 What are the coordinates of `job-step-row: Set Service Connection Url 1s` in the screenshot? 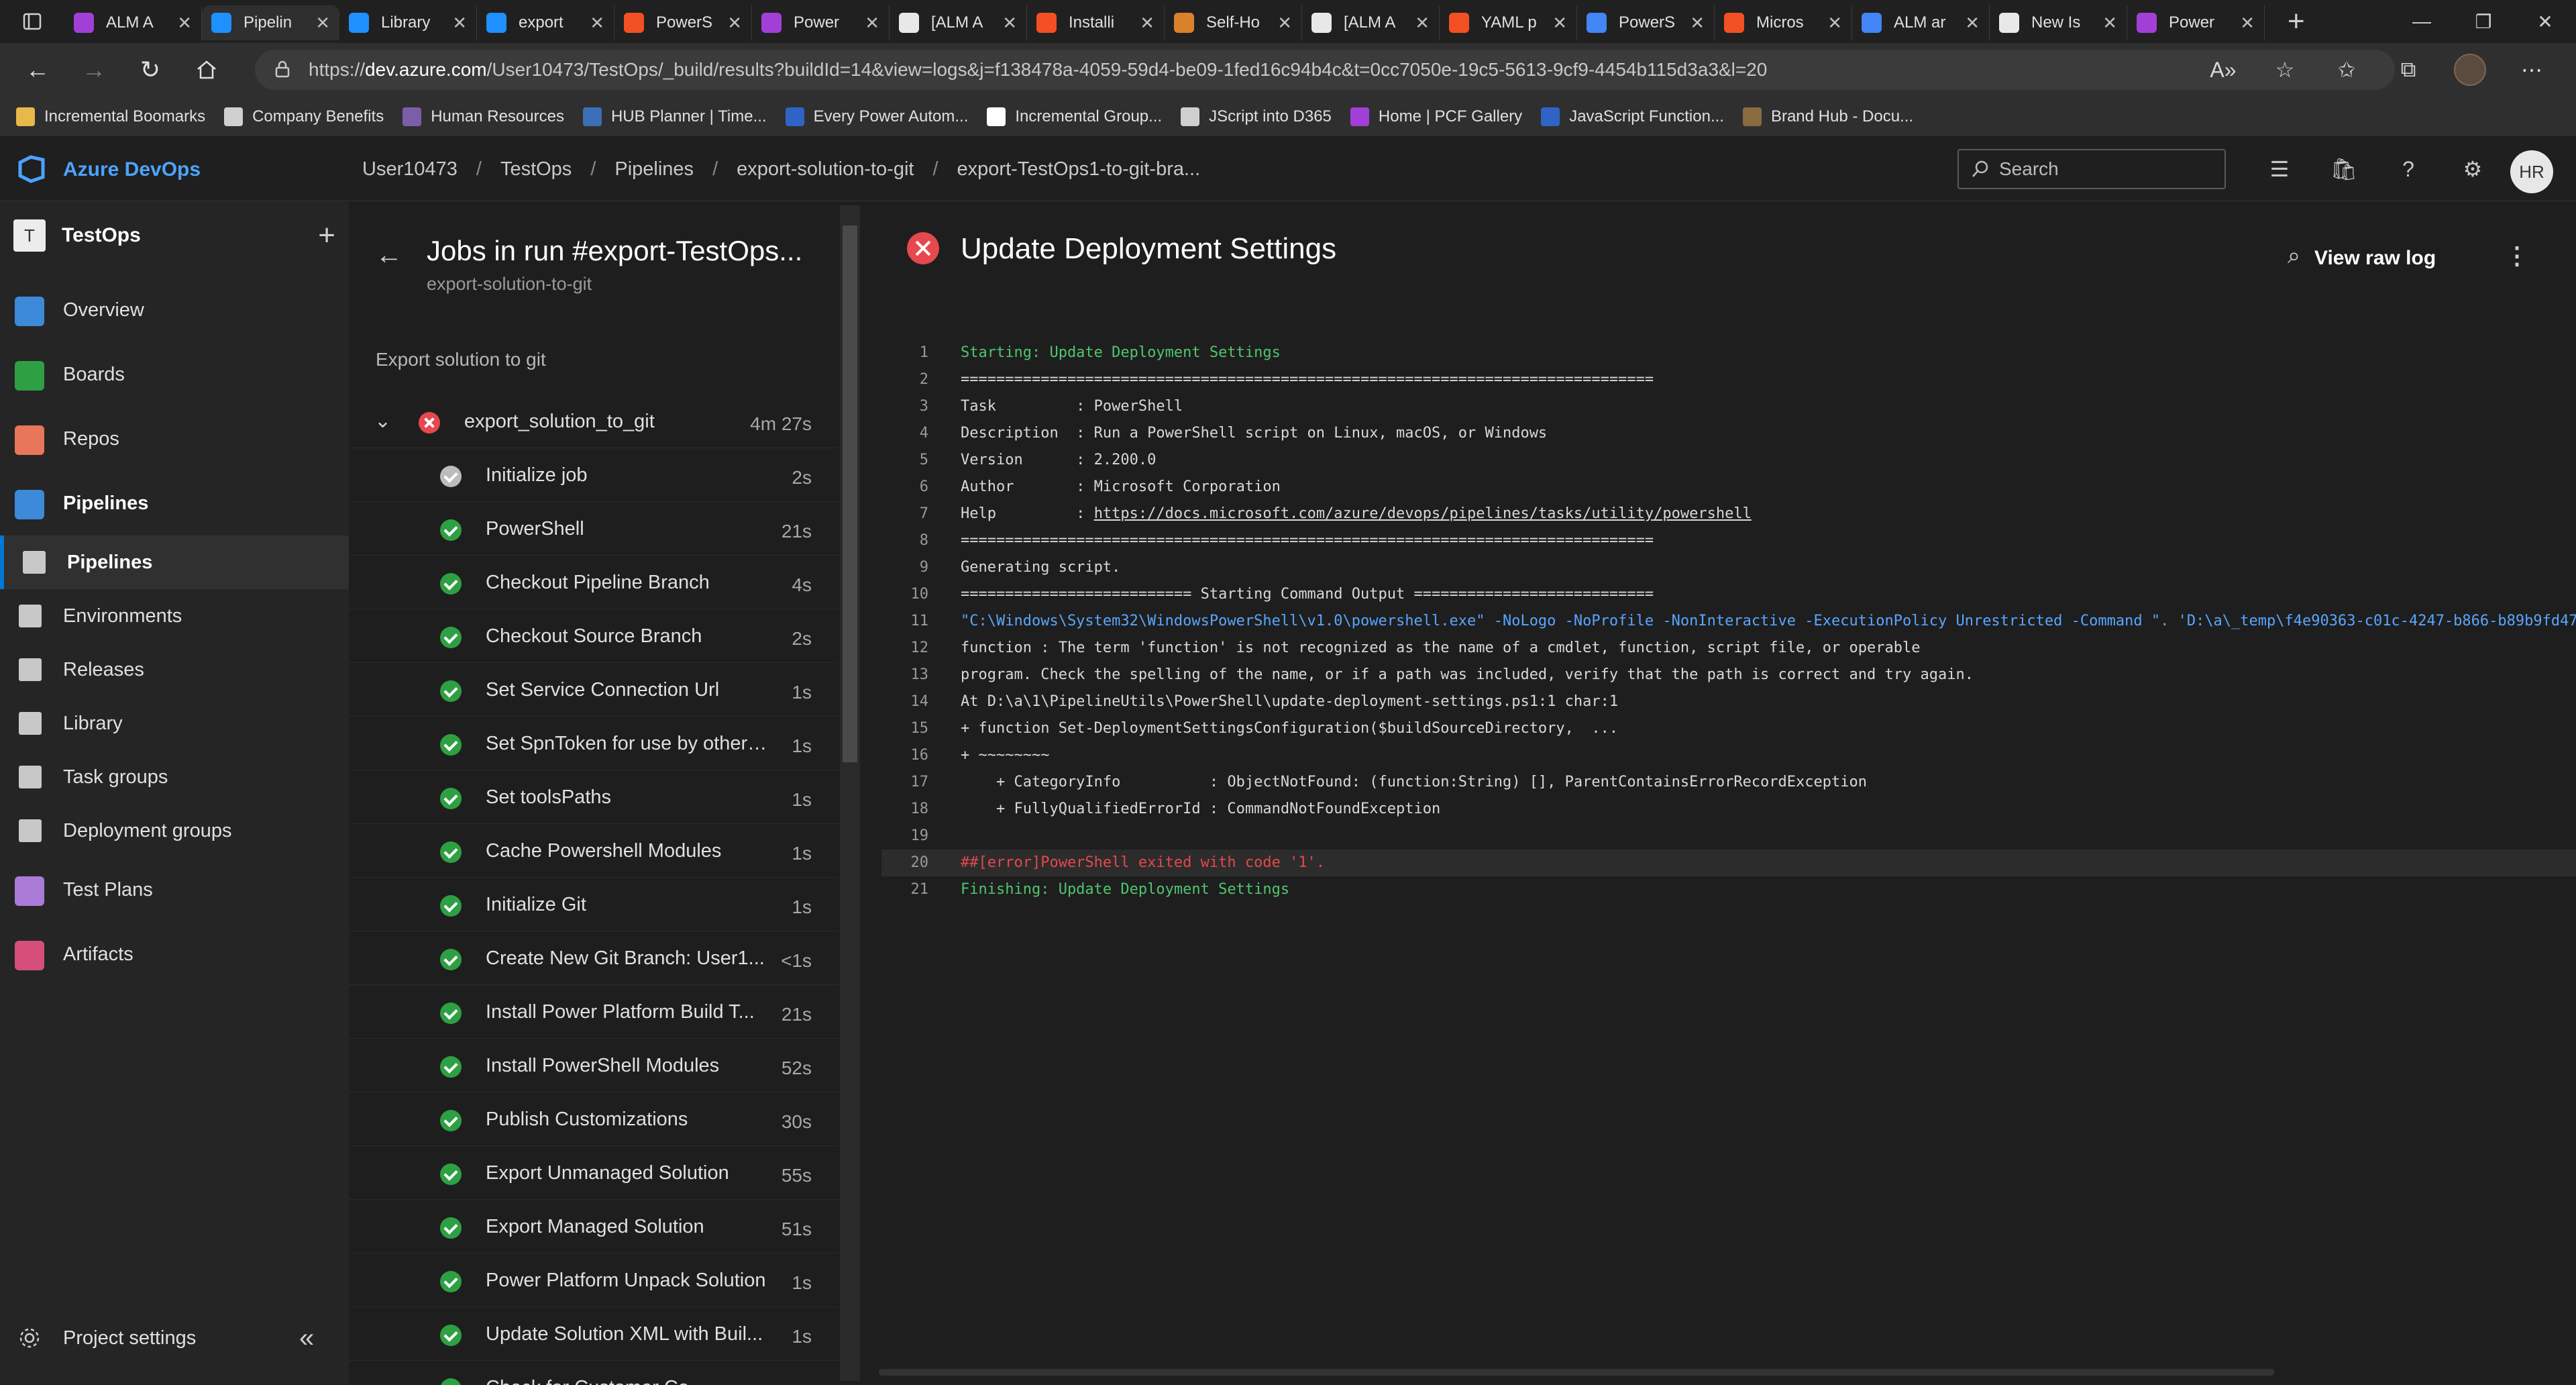 It's located at (594, 690).